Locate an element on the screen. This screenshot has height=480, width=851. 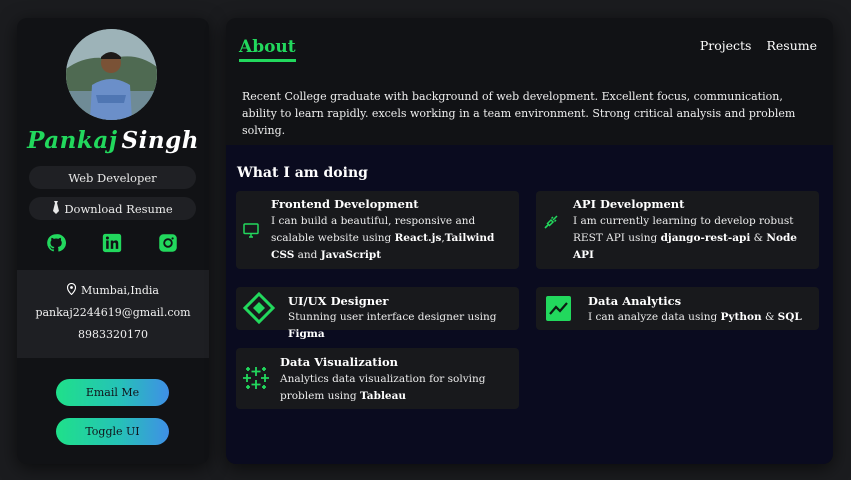
linkedin-icon is located at coordinates (112, 243).